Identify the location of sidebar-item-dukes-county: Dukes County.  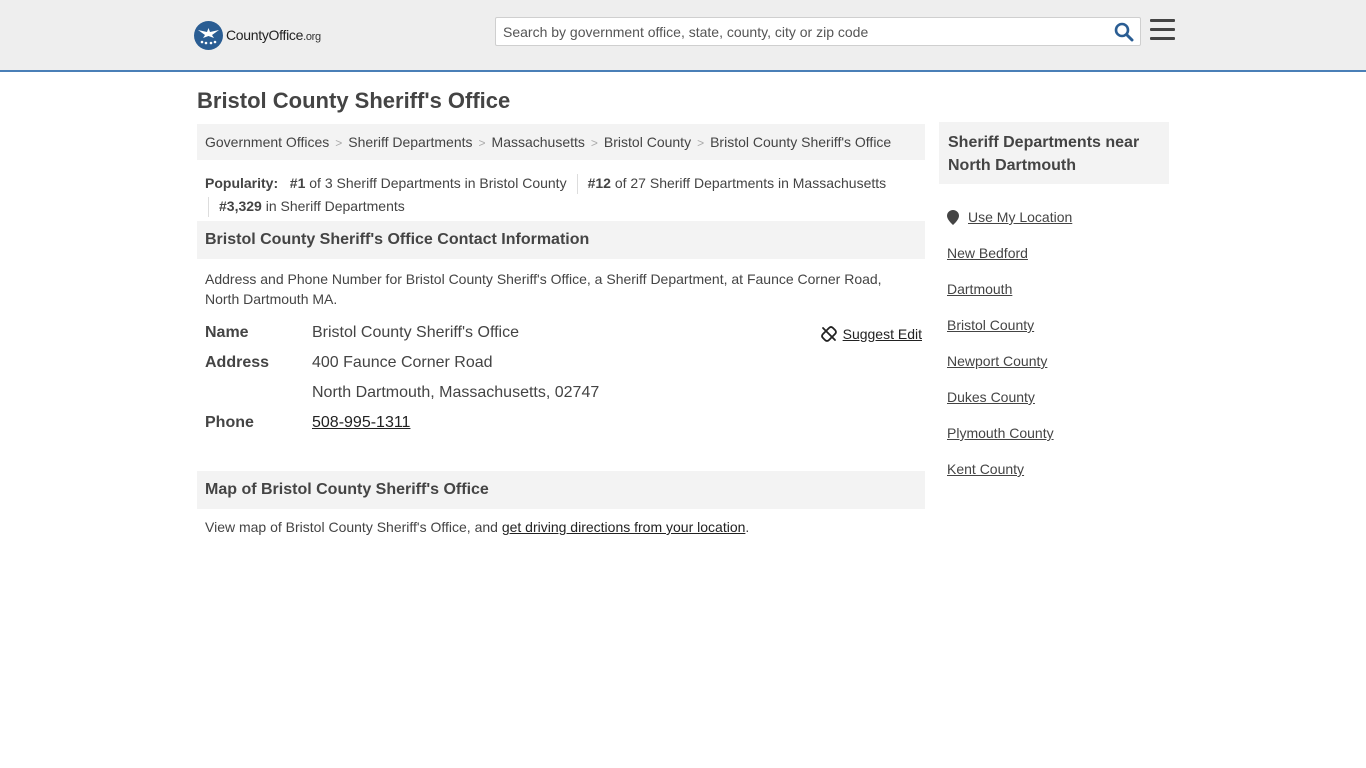
(1054, 397).